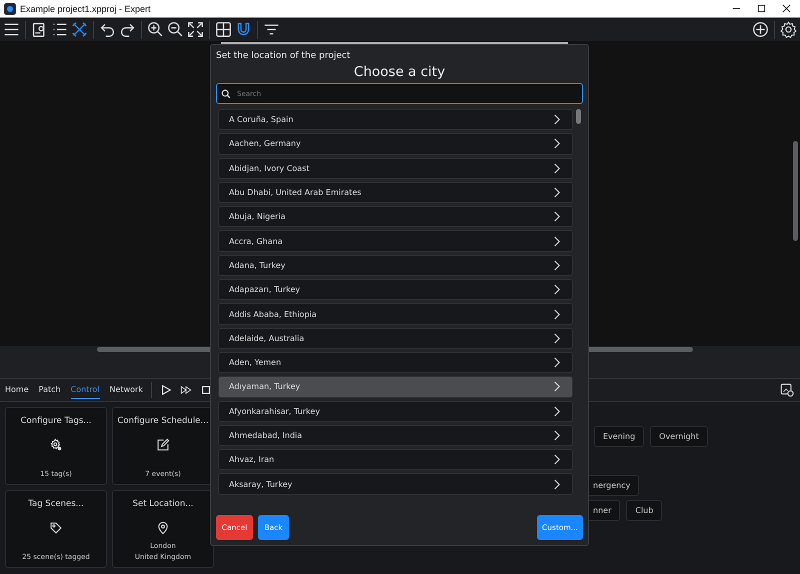  Describe the element at coordinates (255, 363) in the screenshot. I see `city-name: Aden, Yemen` at that location.